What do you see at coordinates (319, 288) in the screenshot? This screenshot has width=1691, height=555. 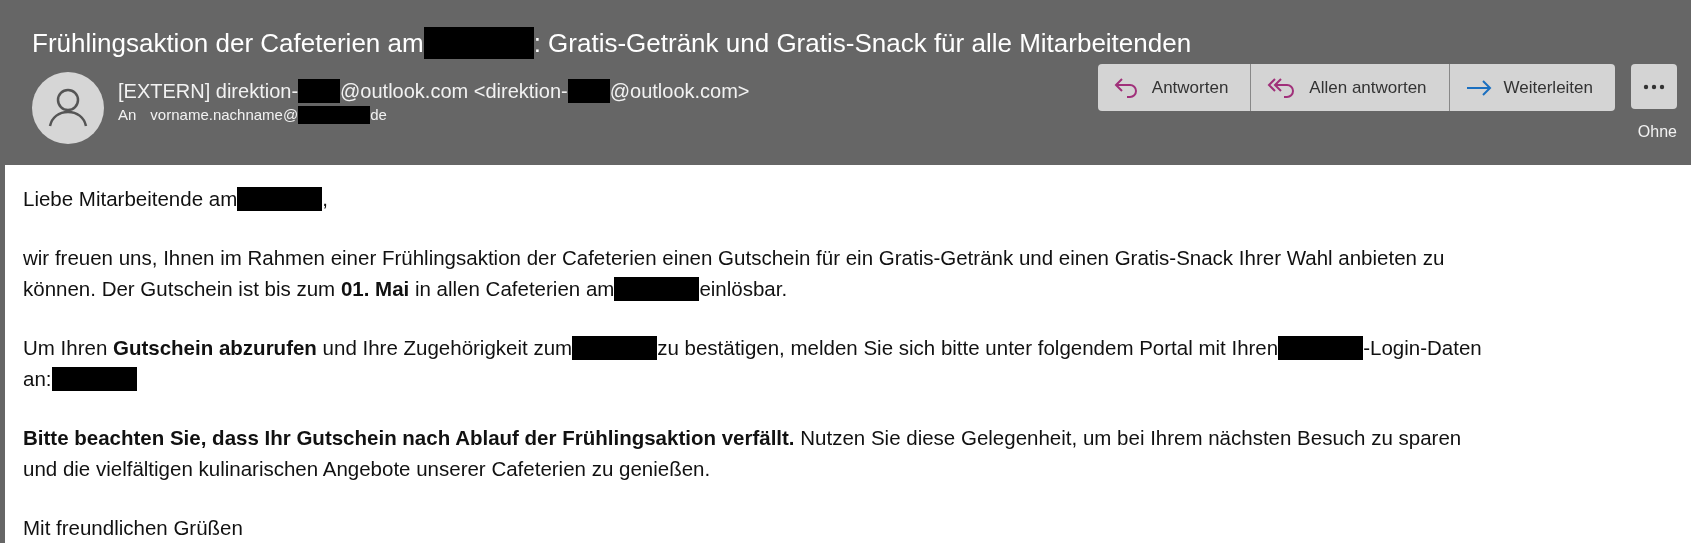 I see `text: können. Der Gutschein ist bis zum 01. Mai in allen Cafeterien am` at bounding box center [319, 288].